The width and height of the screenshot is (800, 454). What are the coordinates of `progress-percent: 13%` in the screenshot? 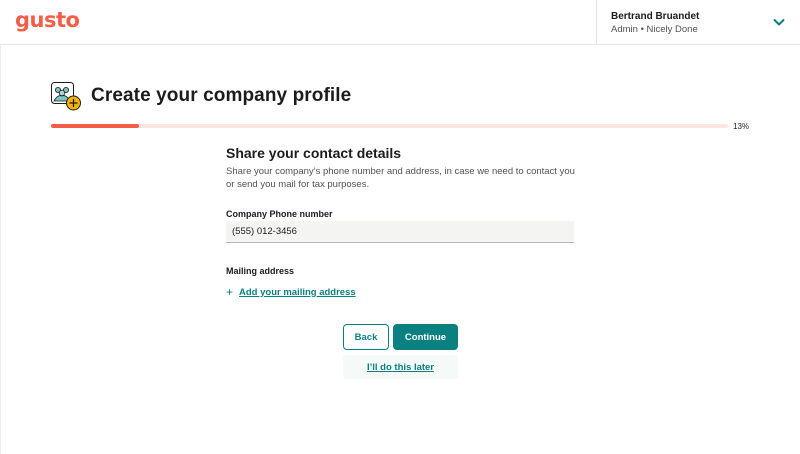 It's located at (741, 126).